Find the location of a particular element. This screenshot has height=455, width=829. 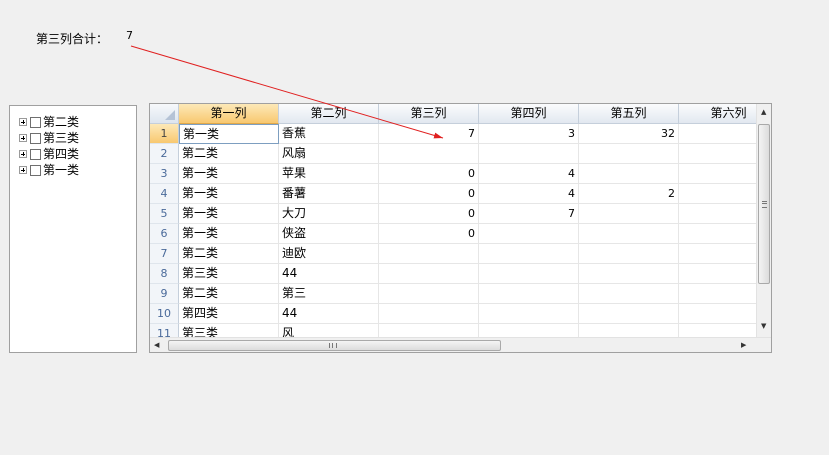

scroll-right-icon: ▶ is located at coordinates (743, 345).